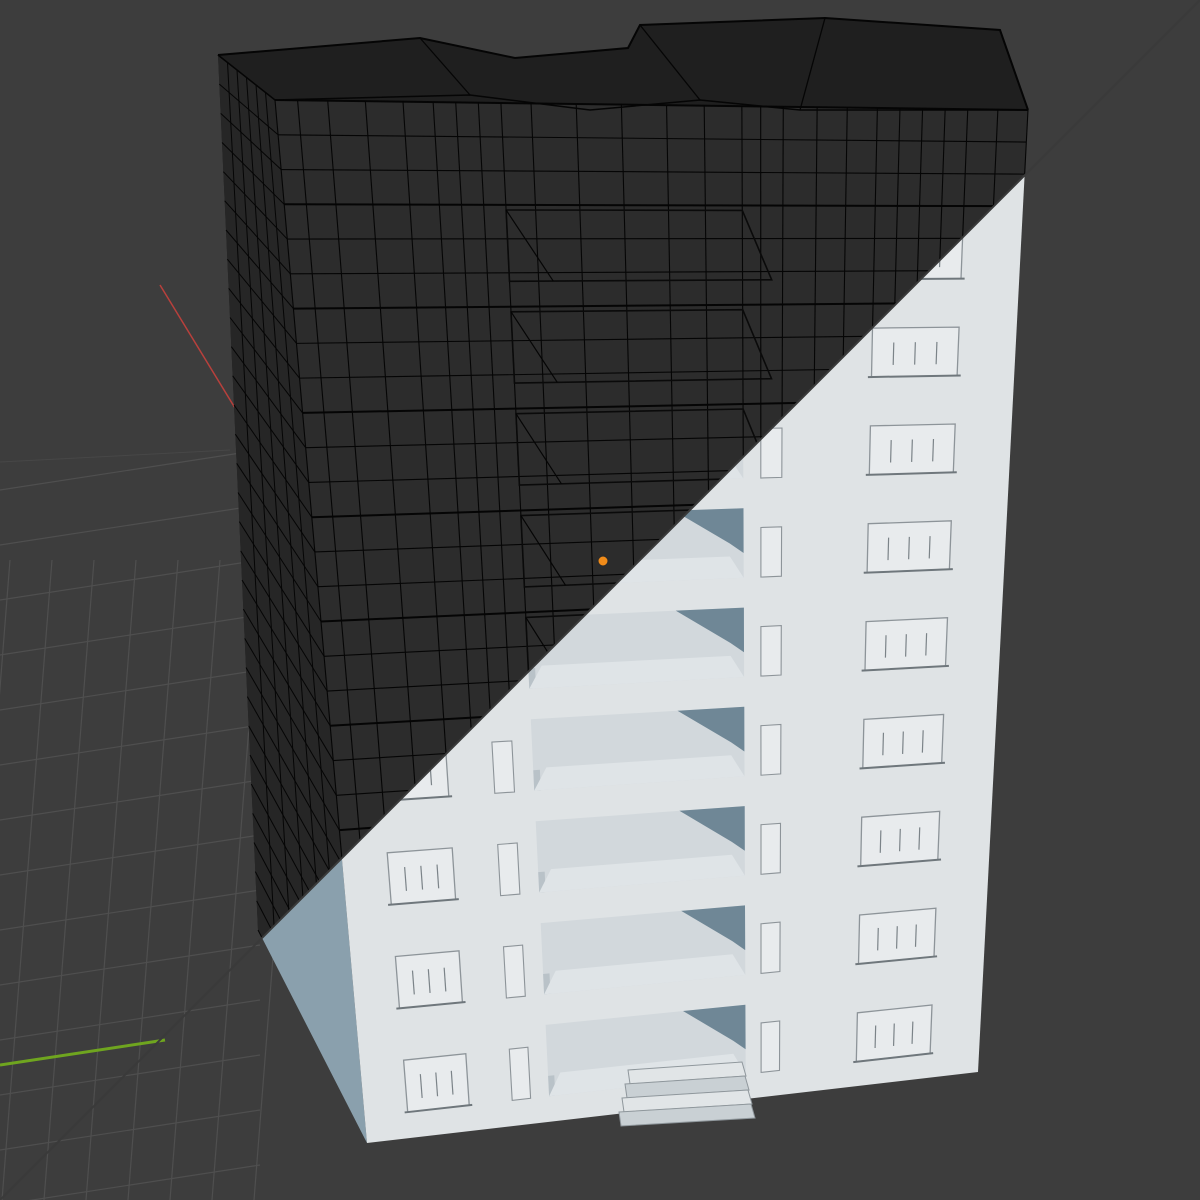 The image size is (1200, 1200). I want to click on entrance-stairs, so click(687, 1094).